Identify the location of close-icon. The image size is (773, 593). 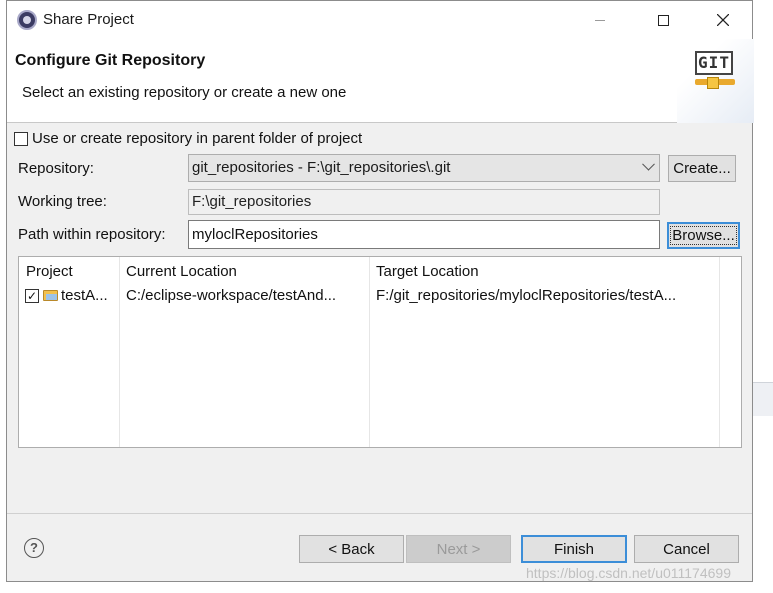
(723, 20).